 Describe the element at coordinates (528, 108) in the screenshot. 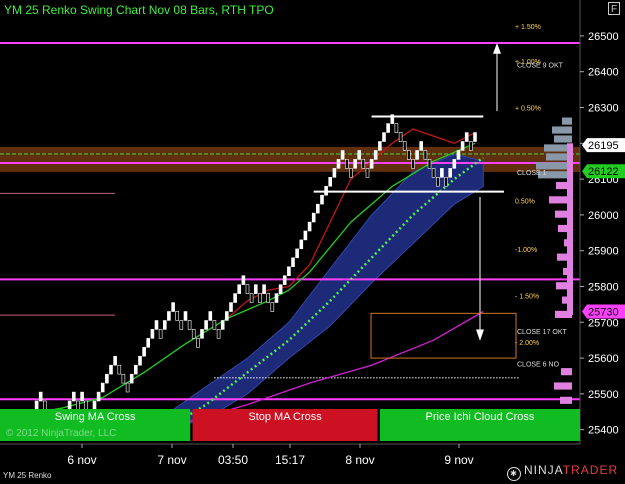

I see `percent-label: + 0.50%` at that location.